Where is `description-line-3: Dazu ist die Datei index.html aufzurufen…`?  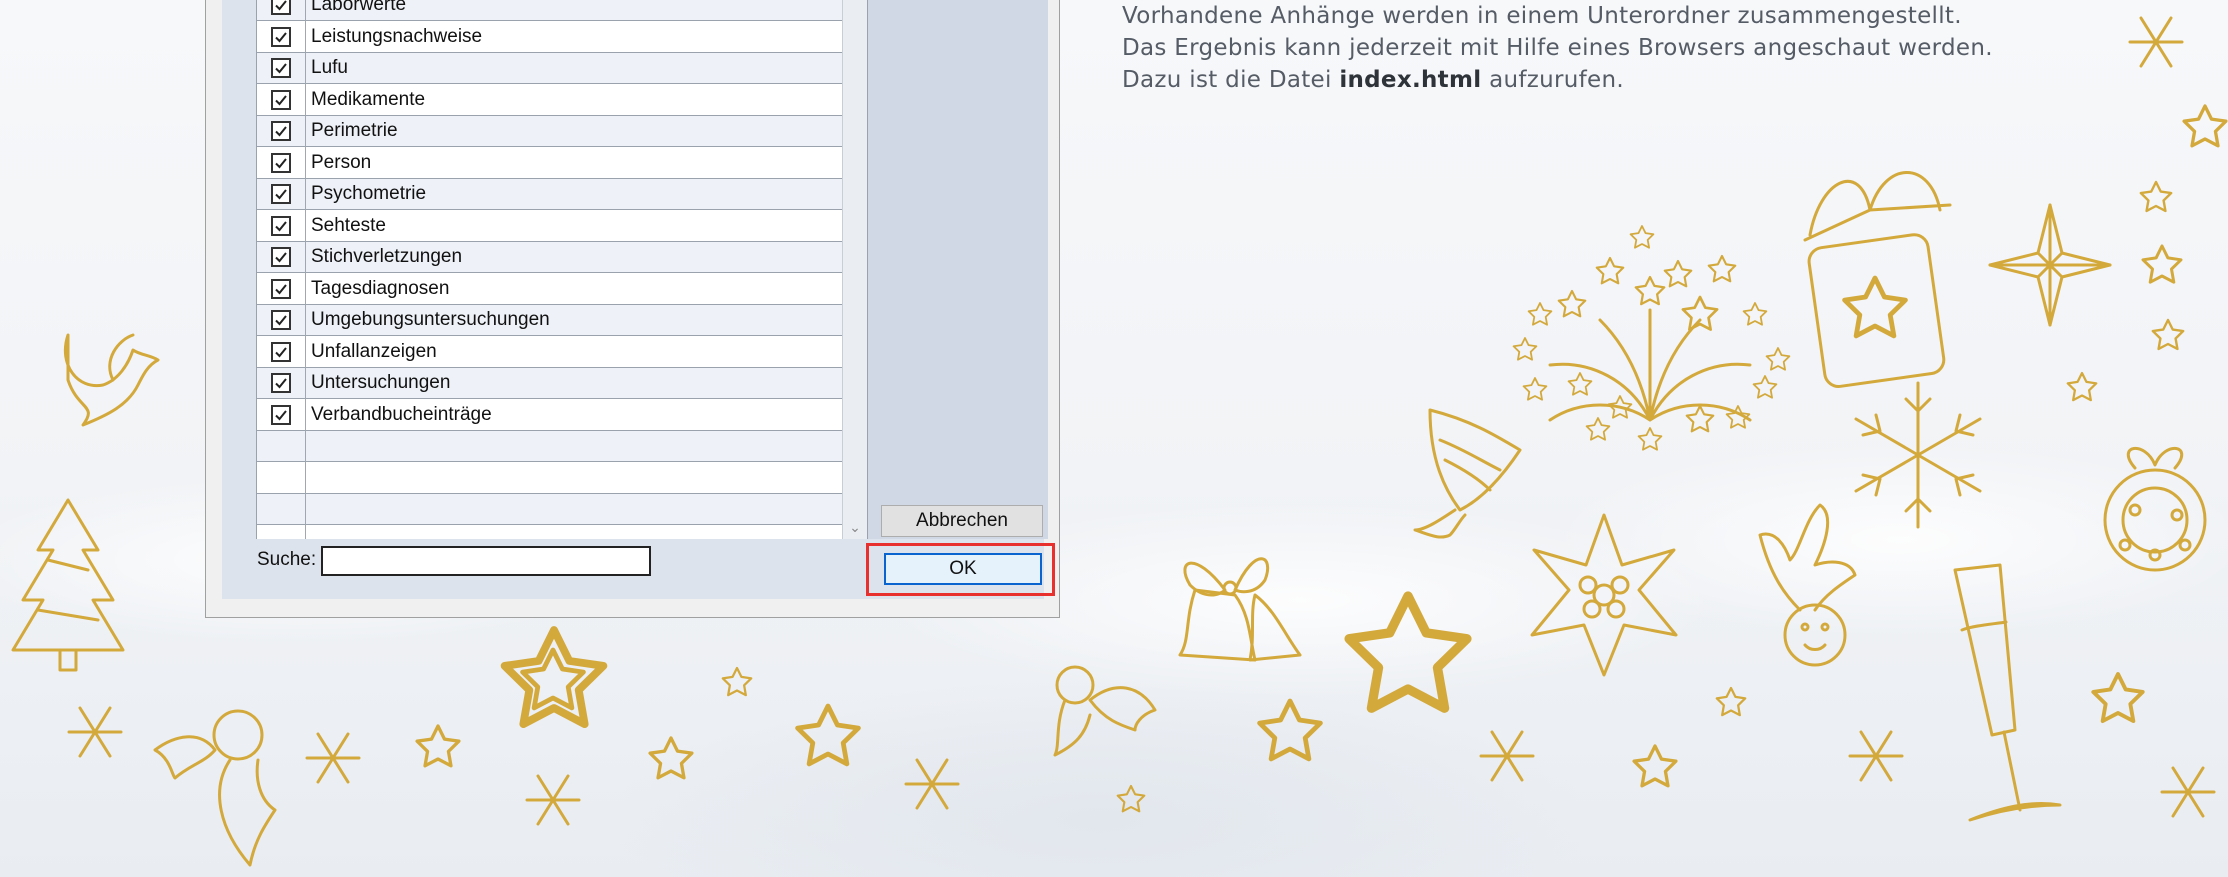 description-line-3: Dazu ist die Datei index.html aufzurufen… is located at coordinates (1577, 80).